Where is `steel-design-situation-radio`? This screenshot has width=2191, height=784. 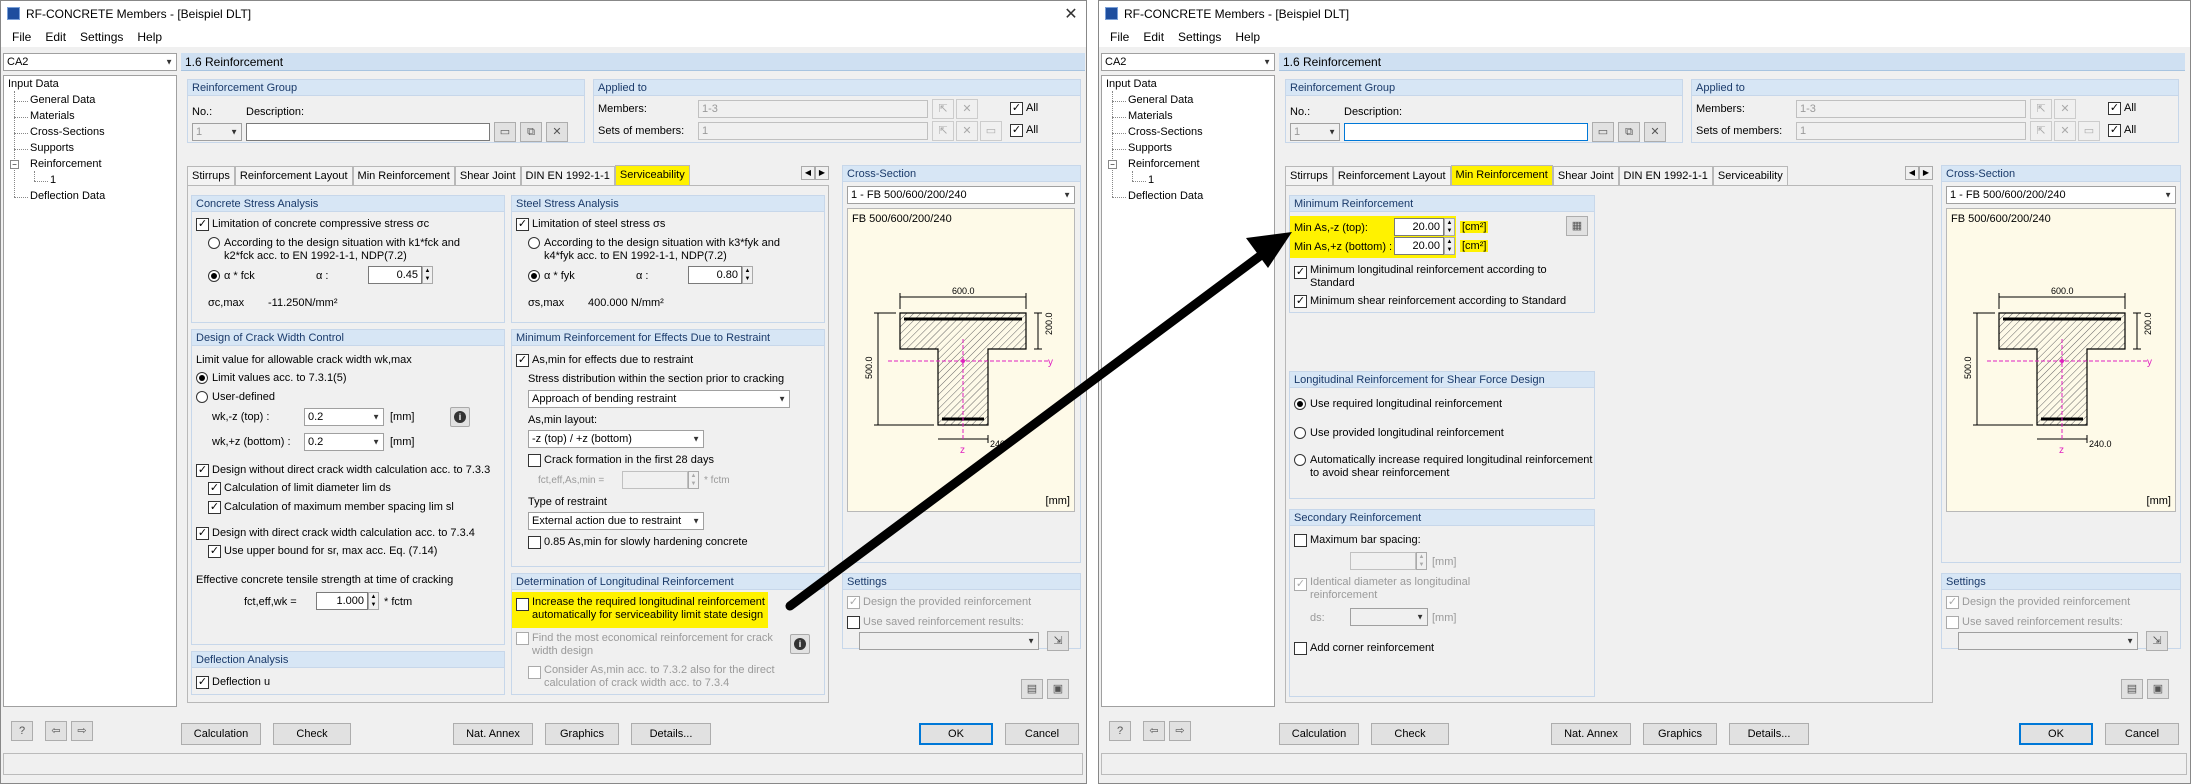
steel-design-situation-radio is located at coordinates (534, 243).